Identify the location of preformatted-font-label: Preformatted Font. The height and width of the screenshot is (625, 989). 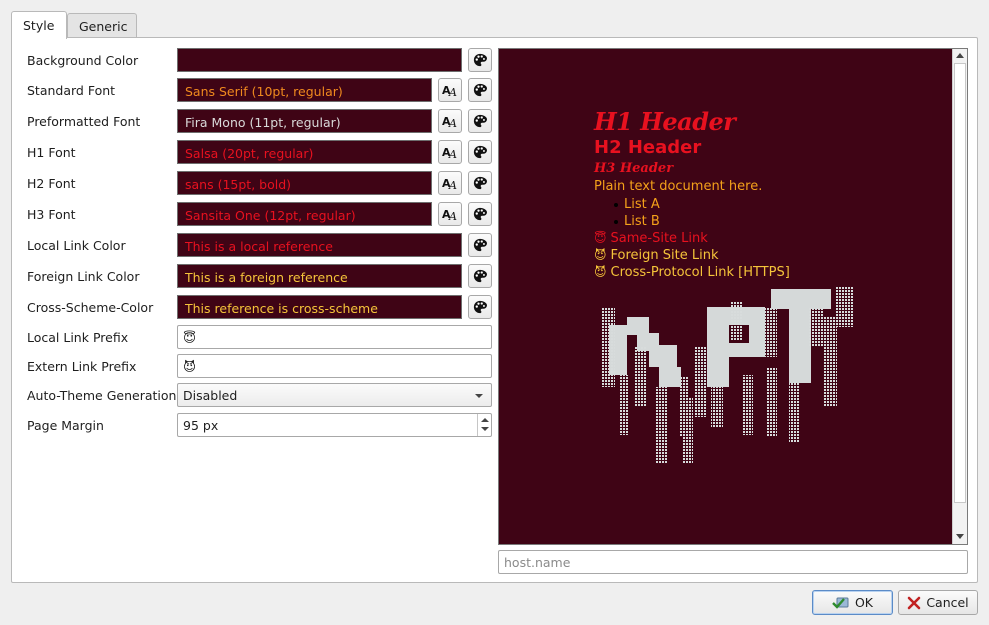
(84, 121).